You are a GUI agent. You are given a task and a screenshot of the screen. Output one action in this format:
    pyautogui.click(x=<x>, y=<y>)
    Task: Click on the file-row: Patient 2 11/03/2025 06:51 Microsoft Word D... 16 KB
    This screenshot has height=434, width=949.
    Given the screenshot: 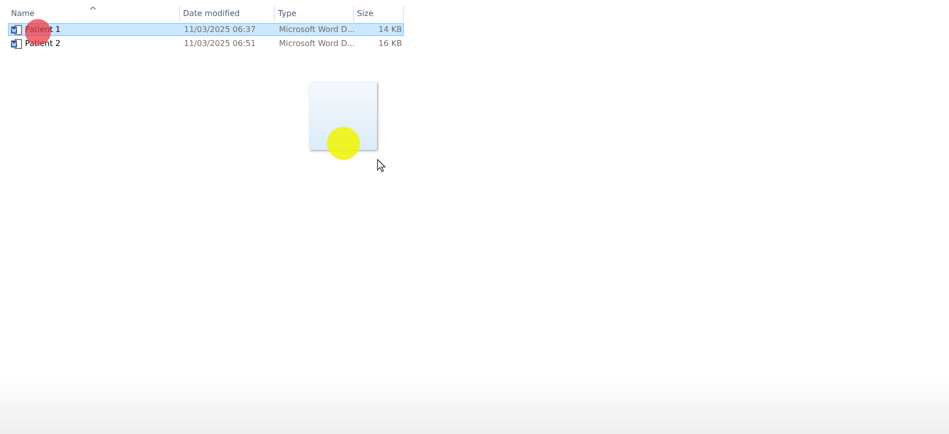 What is the action you would take?
    pyautogui.click(x=206, y=43)
    